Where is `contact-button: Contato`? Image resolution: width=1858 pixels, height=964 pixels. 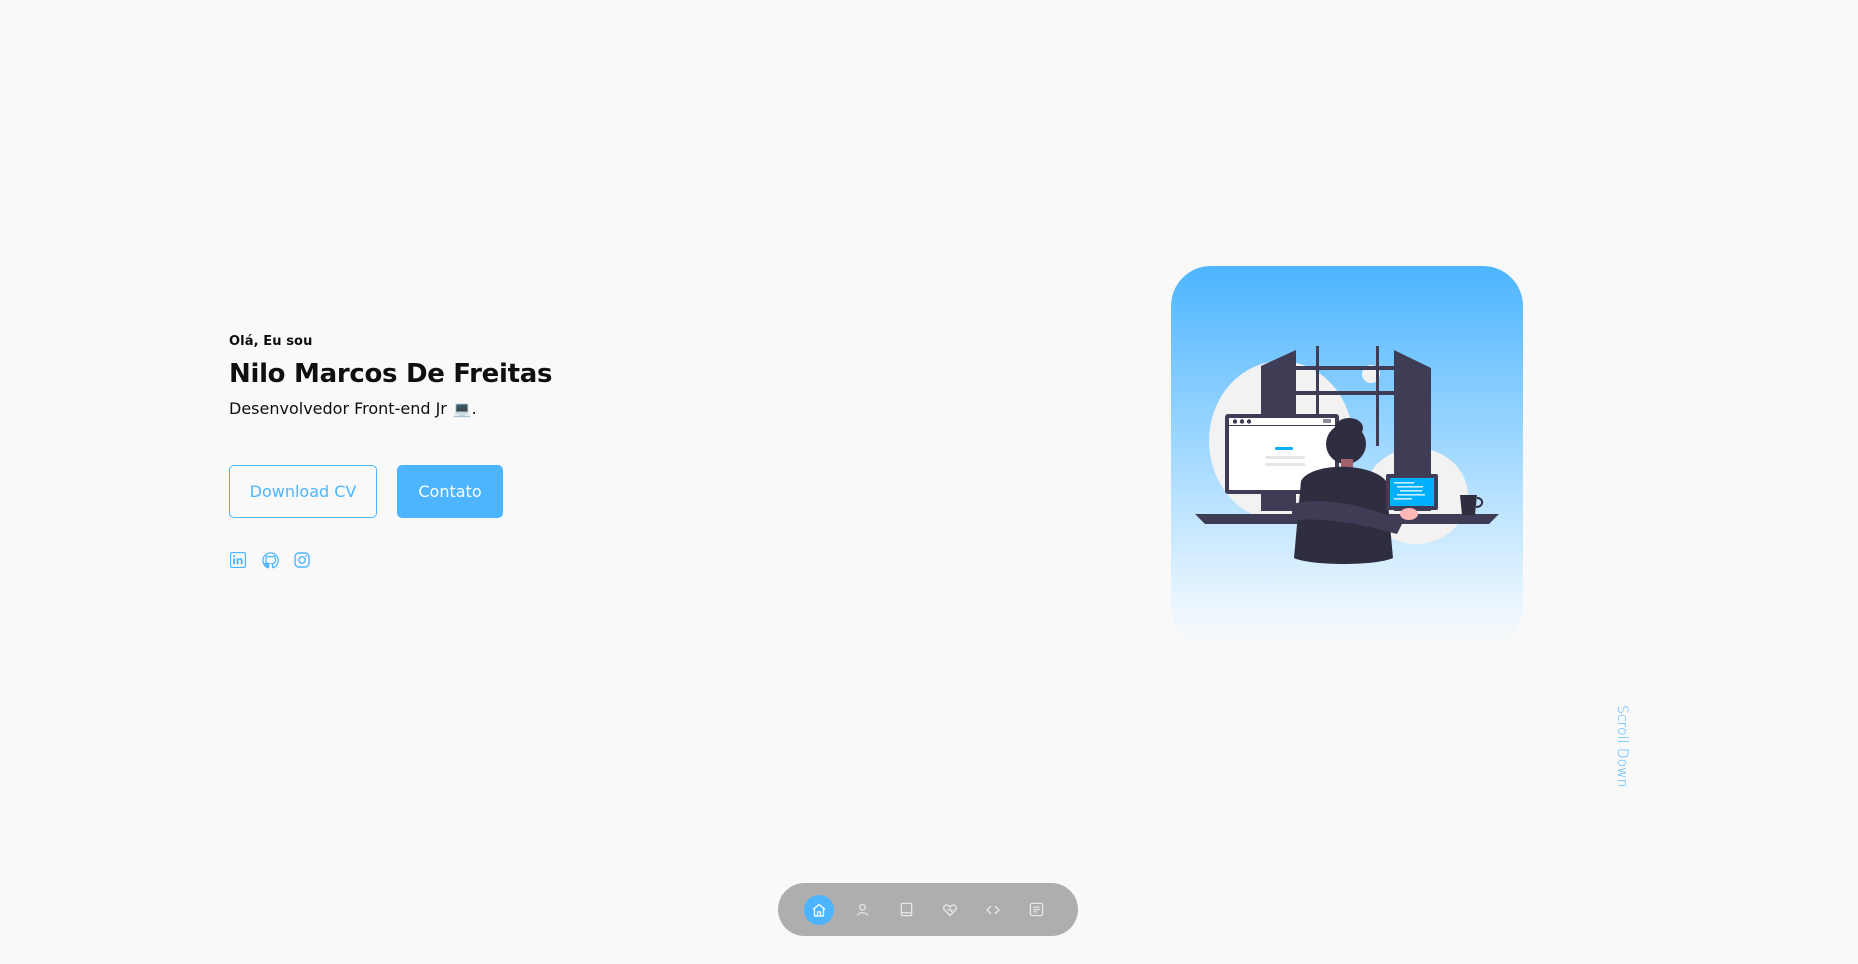 contact-button: Contato is located at coordinates (450, 491).